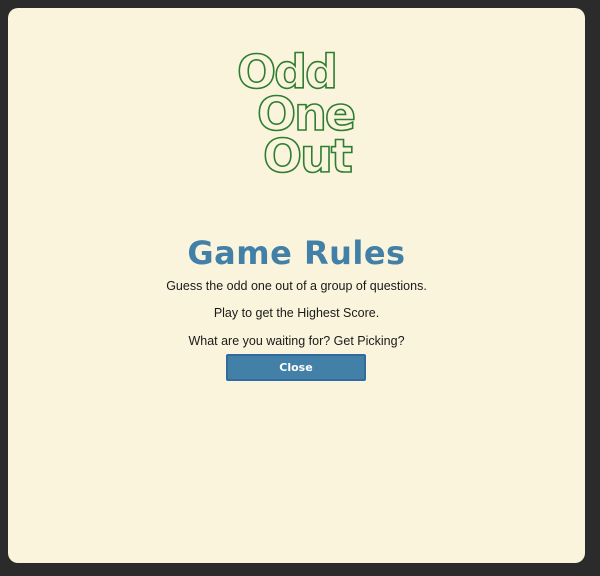 The height and width of the screenshot is (576, 600). What do you see at coordinates (296, 341) in the screenshot?
I see `rules-line: What are you waiting for? Get Picking?` at bounding box center [296, 341].